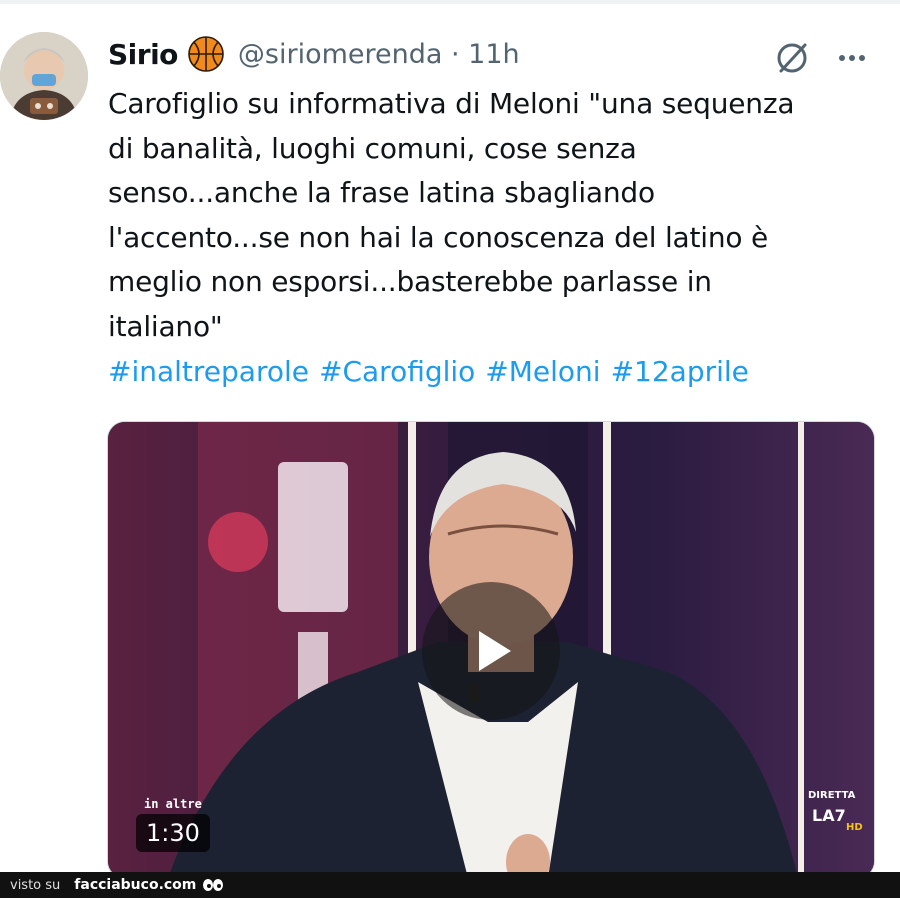  What do you see at coordinates (372, 148) in the screenshot?
I see `tweet-text-line: di banalità, luoghi comuni, cose senza` at bounding box center [372, 148].